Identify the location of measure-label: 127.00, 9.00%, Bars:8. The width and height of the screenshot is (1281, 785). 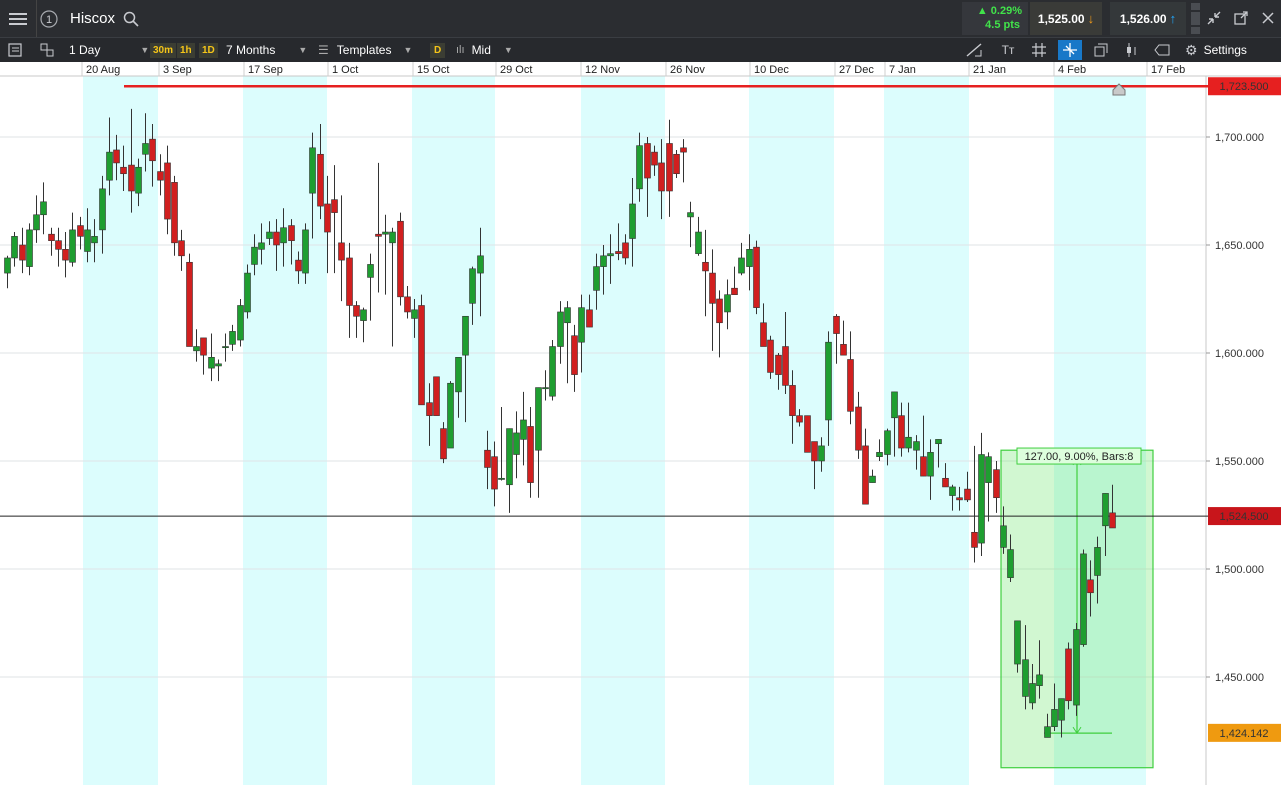
(1079, 457).